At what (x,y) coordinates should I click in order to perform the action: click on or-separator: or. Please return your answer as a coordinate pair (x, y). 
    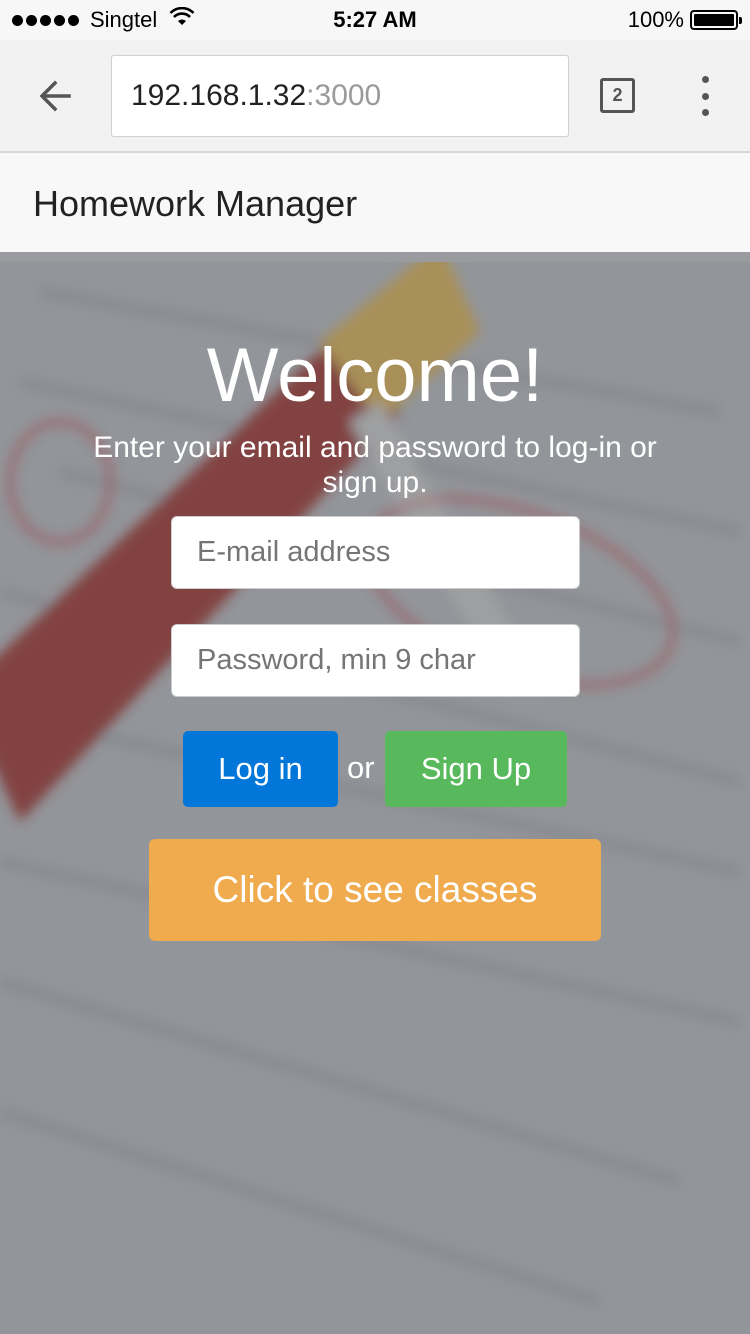
    Looking at the image, I should click on (361, 767).